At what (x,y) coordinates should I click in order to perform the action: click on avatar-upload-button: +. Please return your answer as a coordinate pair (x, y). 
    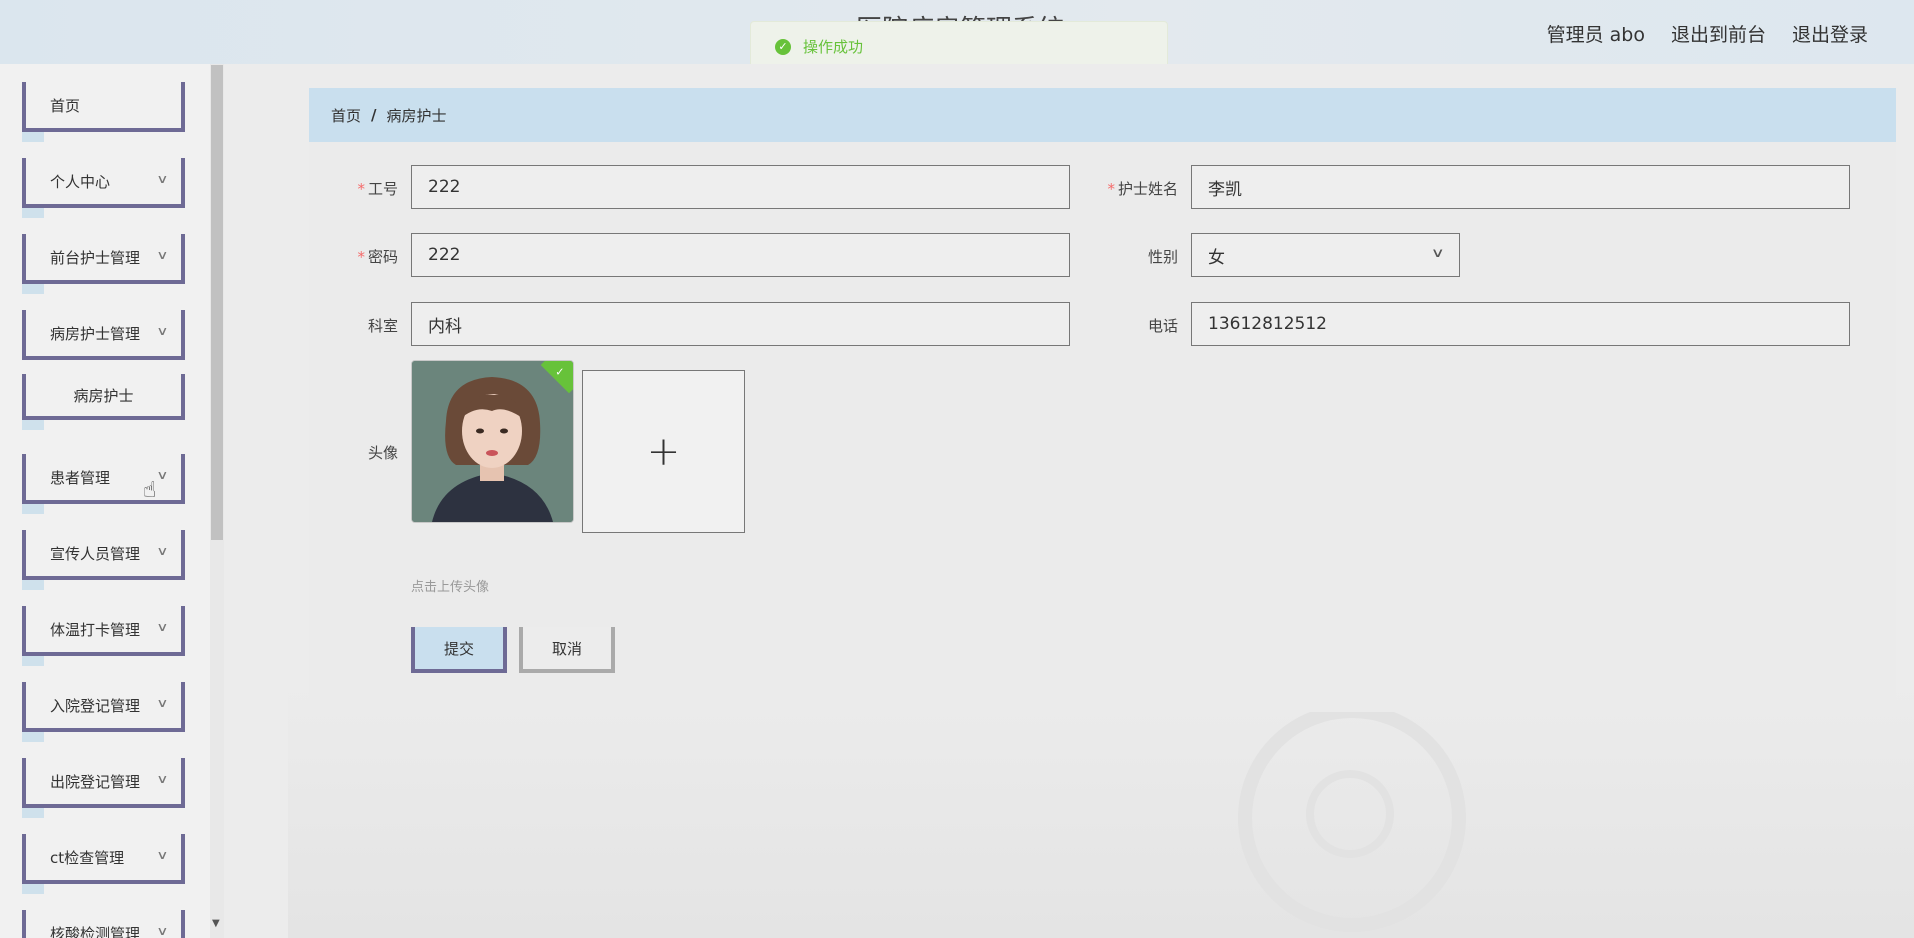
    Looking at the image, I should click on (663, 451).